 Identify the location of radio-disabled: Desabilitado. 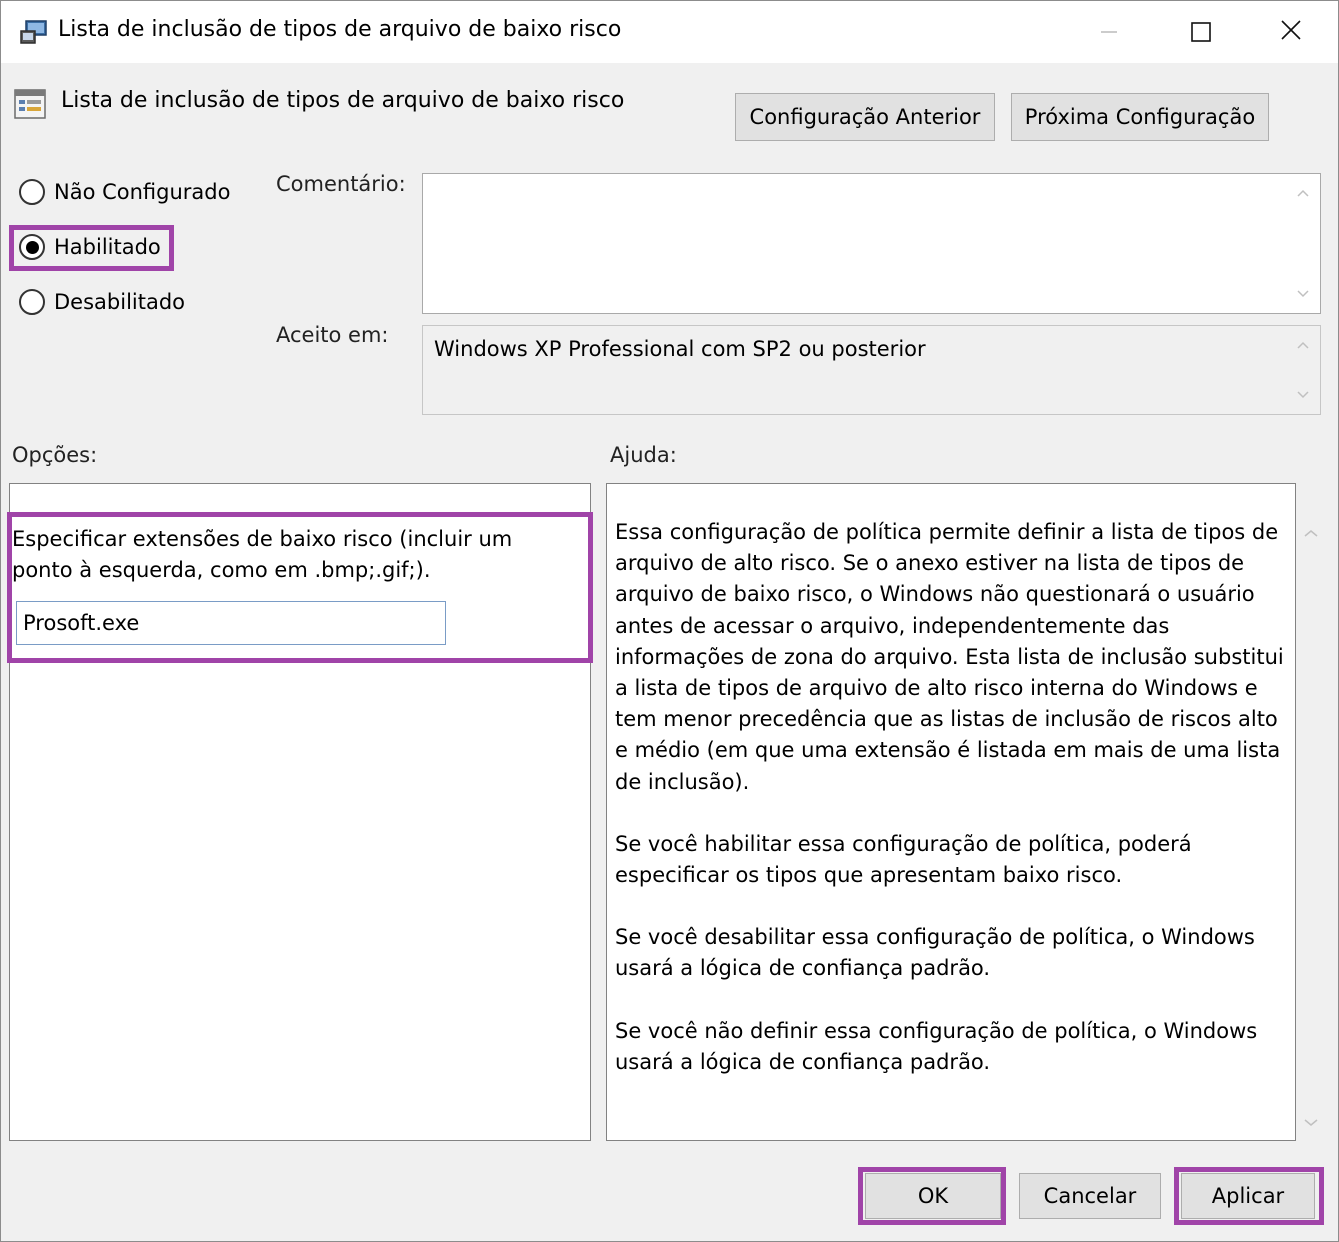
(102, 302).